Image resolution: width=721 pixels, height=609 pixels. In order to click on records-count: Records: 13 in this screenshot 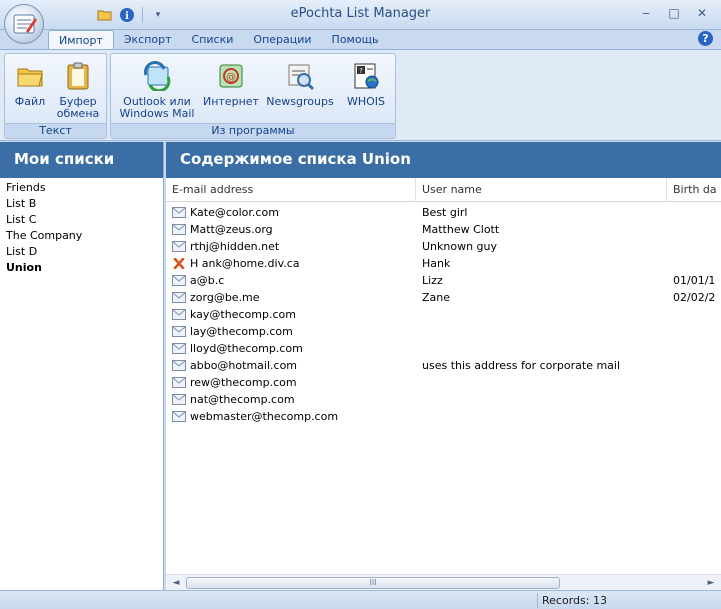, I will do `click(574, 600)`.